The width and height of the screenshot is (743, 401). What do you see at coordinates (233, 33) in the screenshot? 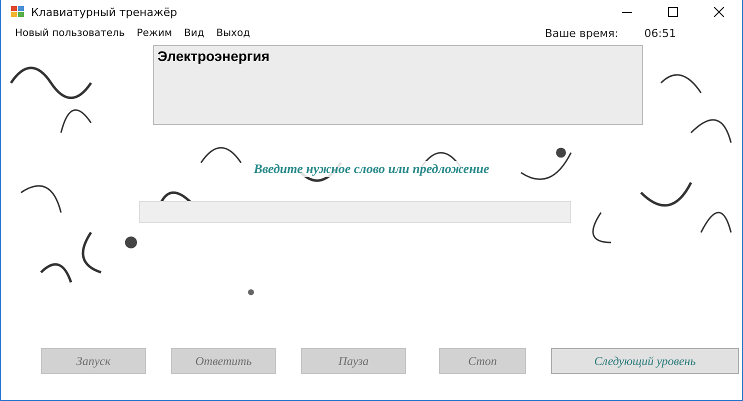
I see `menu-item: Выход` at bounding box center [233, 33].